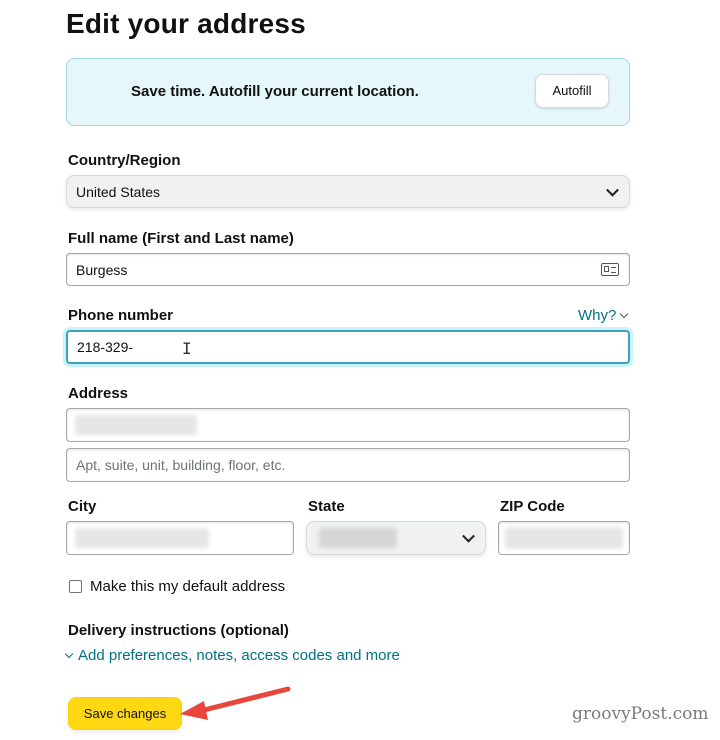 The image size is (720, 740). Describe the element at coordinates (640, 714) in the screenshot. I see `watermark: groovyPost.com` at that location.